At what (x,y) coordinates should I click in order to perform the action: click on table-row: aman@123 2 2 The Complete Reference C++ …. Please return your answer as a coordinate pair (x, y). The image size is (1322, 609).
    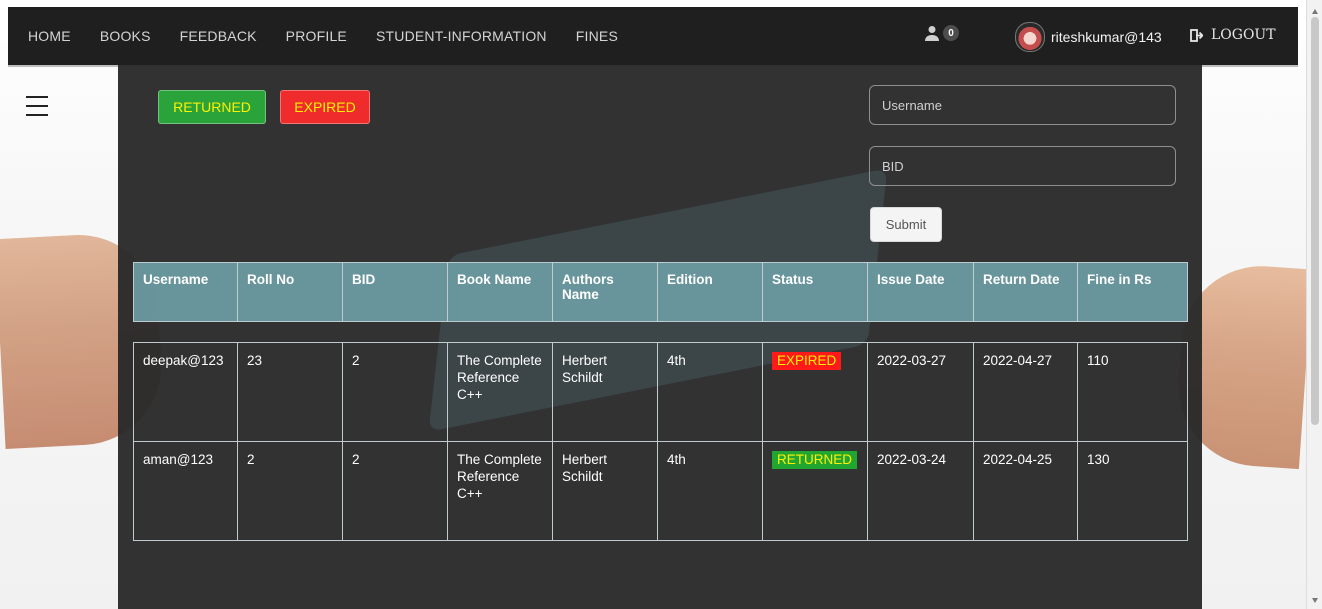
    Looking at the image, I should click on (660, 491).